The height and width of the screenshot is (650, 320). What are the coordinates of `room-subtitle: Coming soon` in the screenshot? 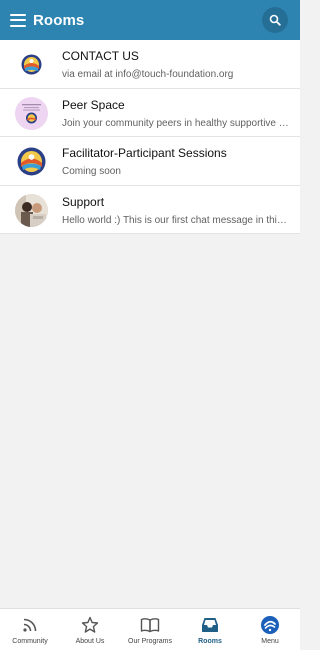 It's located at (91, 171).